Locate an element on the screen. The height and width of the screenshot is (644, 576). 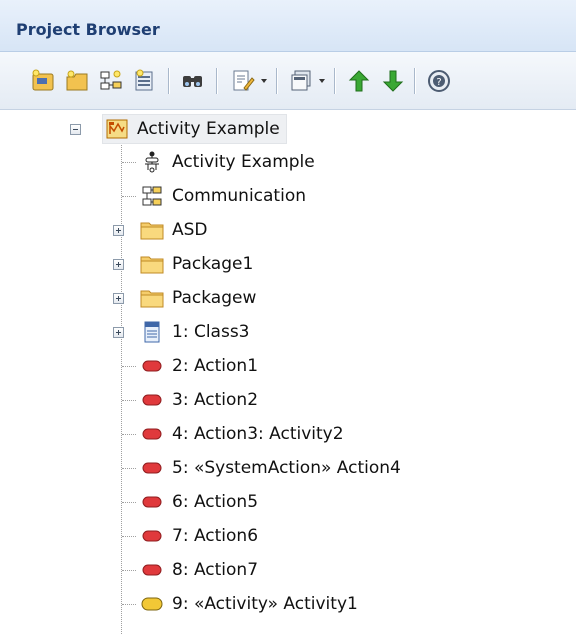
tree-item-label: 9: «Activity» Activity1 is located at coordinates (265, 604).